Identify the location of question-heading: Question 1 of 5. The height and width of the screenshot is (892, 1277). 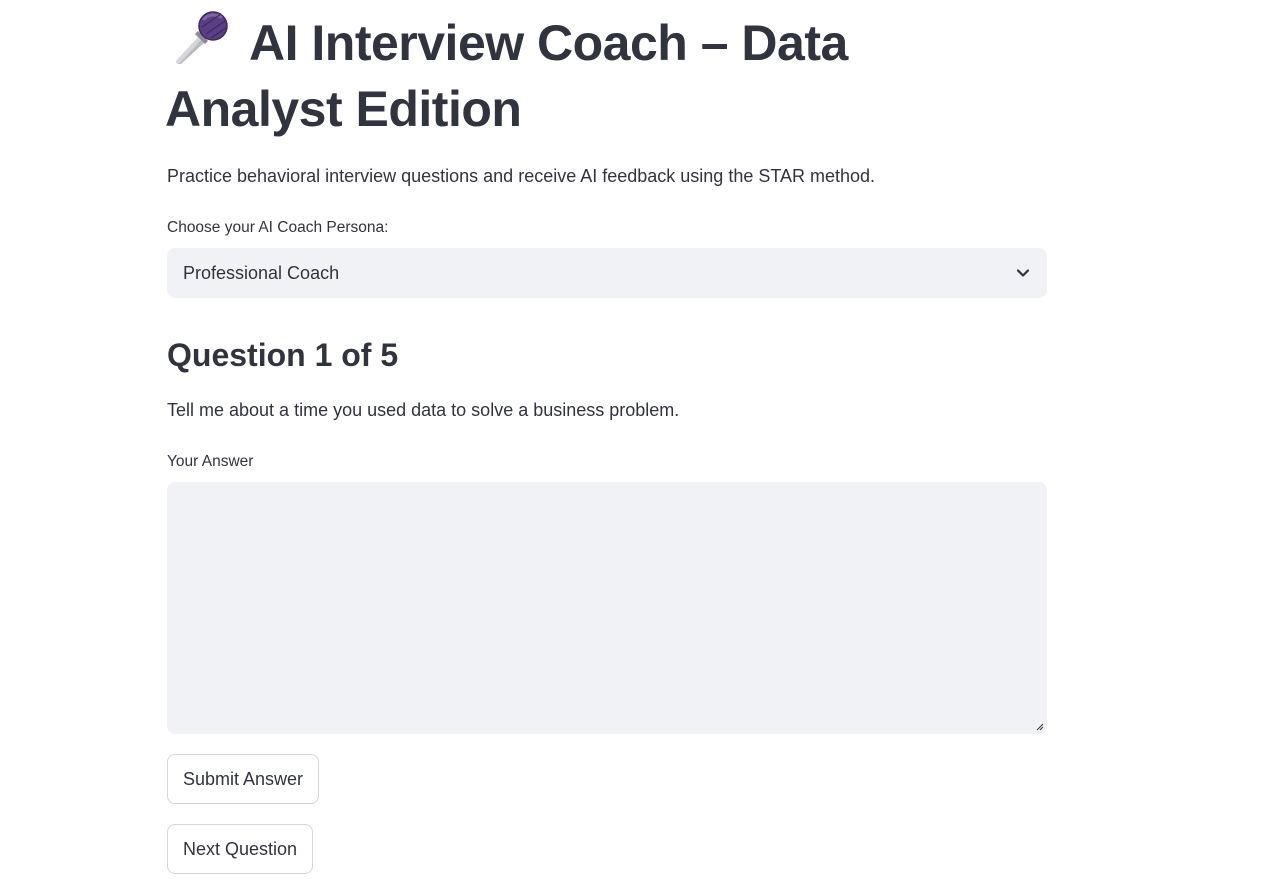
(283, 355).